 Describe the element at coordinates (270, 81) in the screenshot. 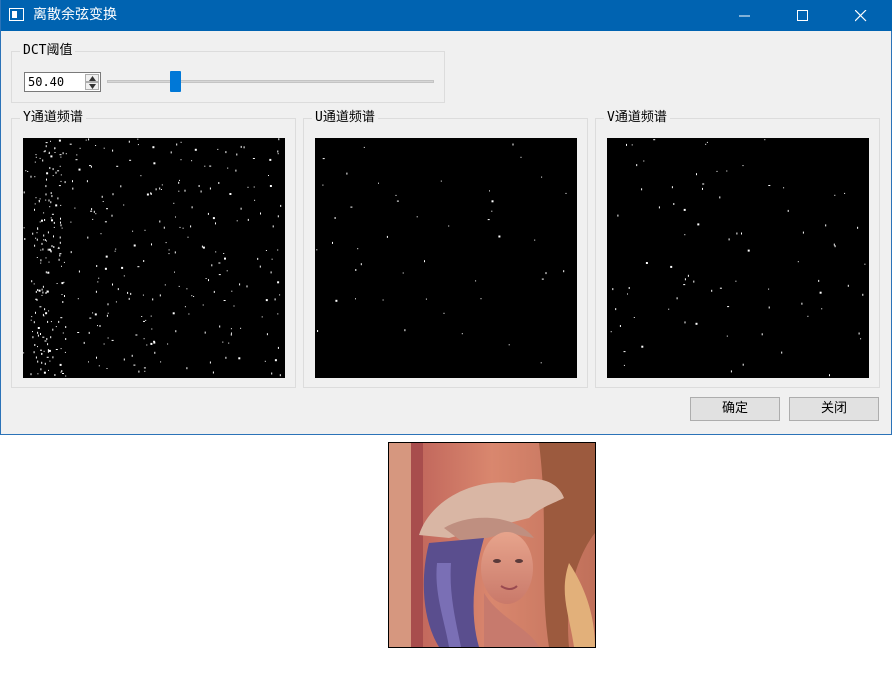

I see `threshold-slider-track` at that location.